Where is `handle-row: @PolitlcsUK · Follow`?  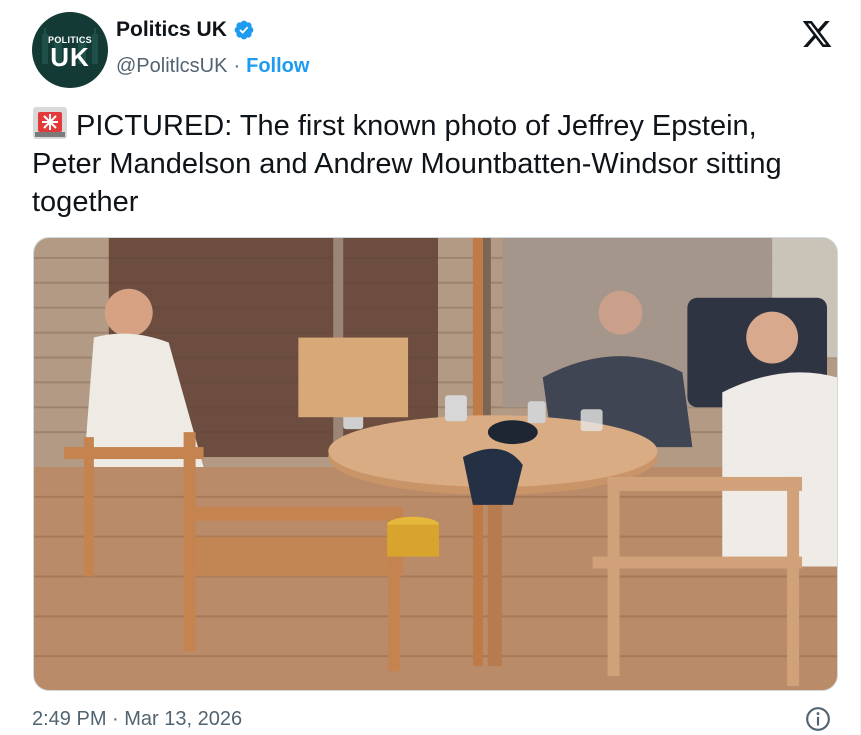 handle-row: @PolitlcsUK · Follow is located at coordinates (212, 66).